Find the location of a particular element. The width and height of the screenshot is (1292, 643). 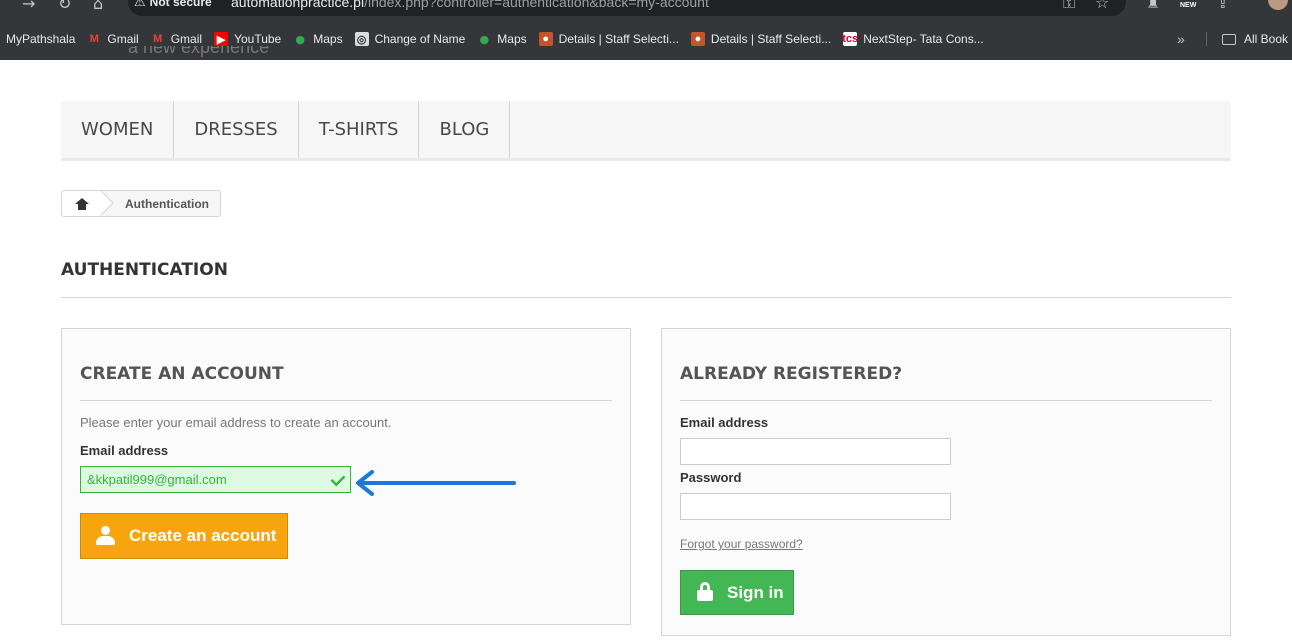

forgot-password-link: Forgot your password? is located at coordinates (741, 544).